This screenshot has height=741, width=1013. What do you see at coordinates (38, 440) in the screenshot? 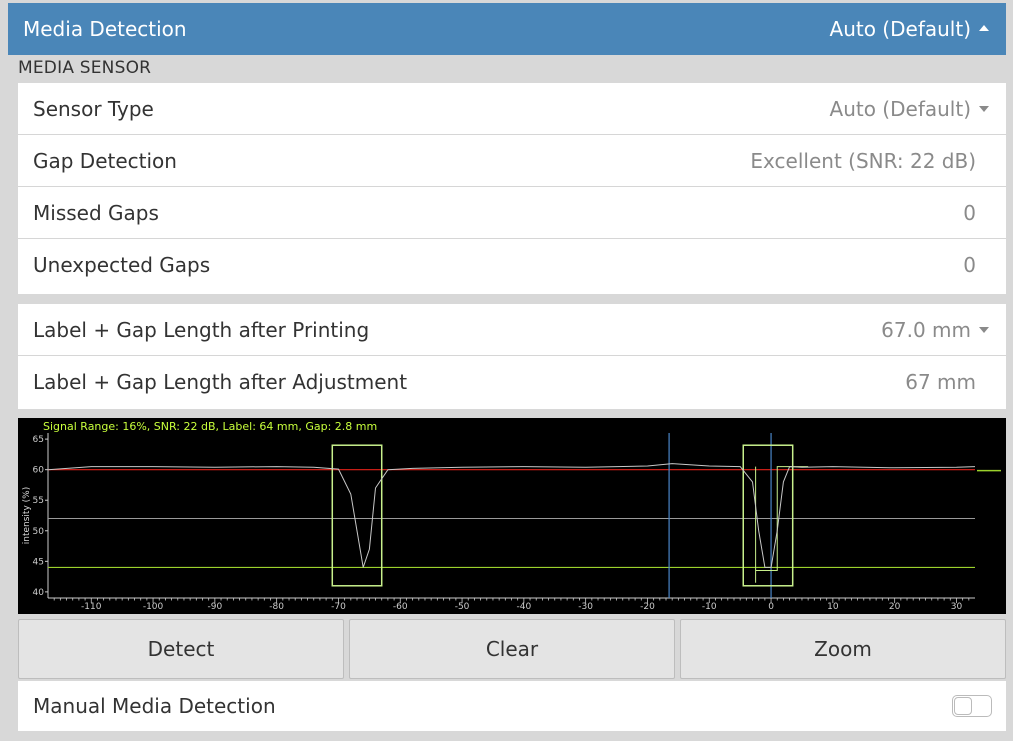
I see `y-tick-label: 65` at bounding box center [38, 440].